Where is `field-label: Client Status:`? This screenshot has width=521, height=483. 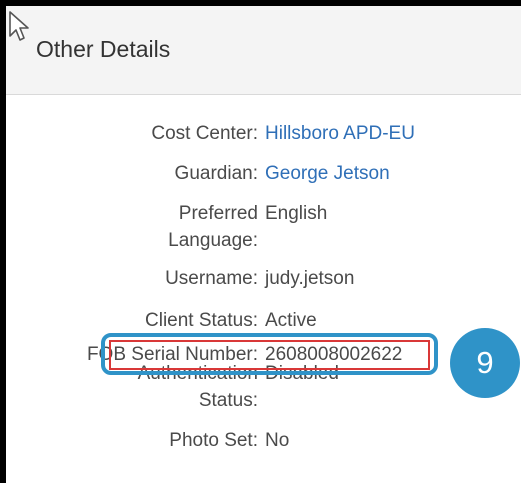
field-label: Client Status: is located at coordinates (201, 320).